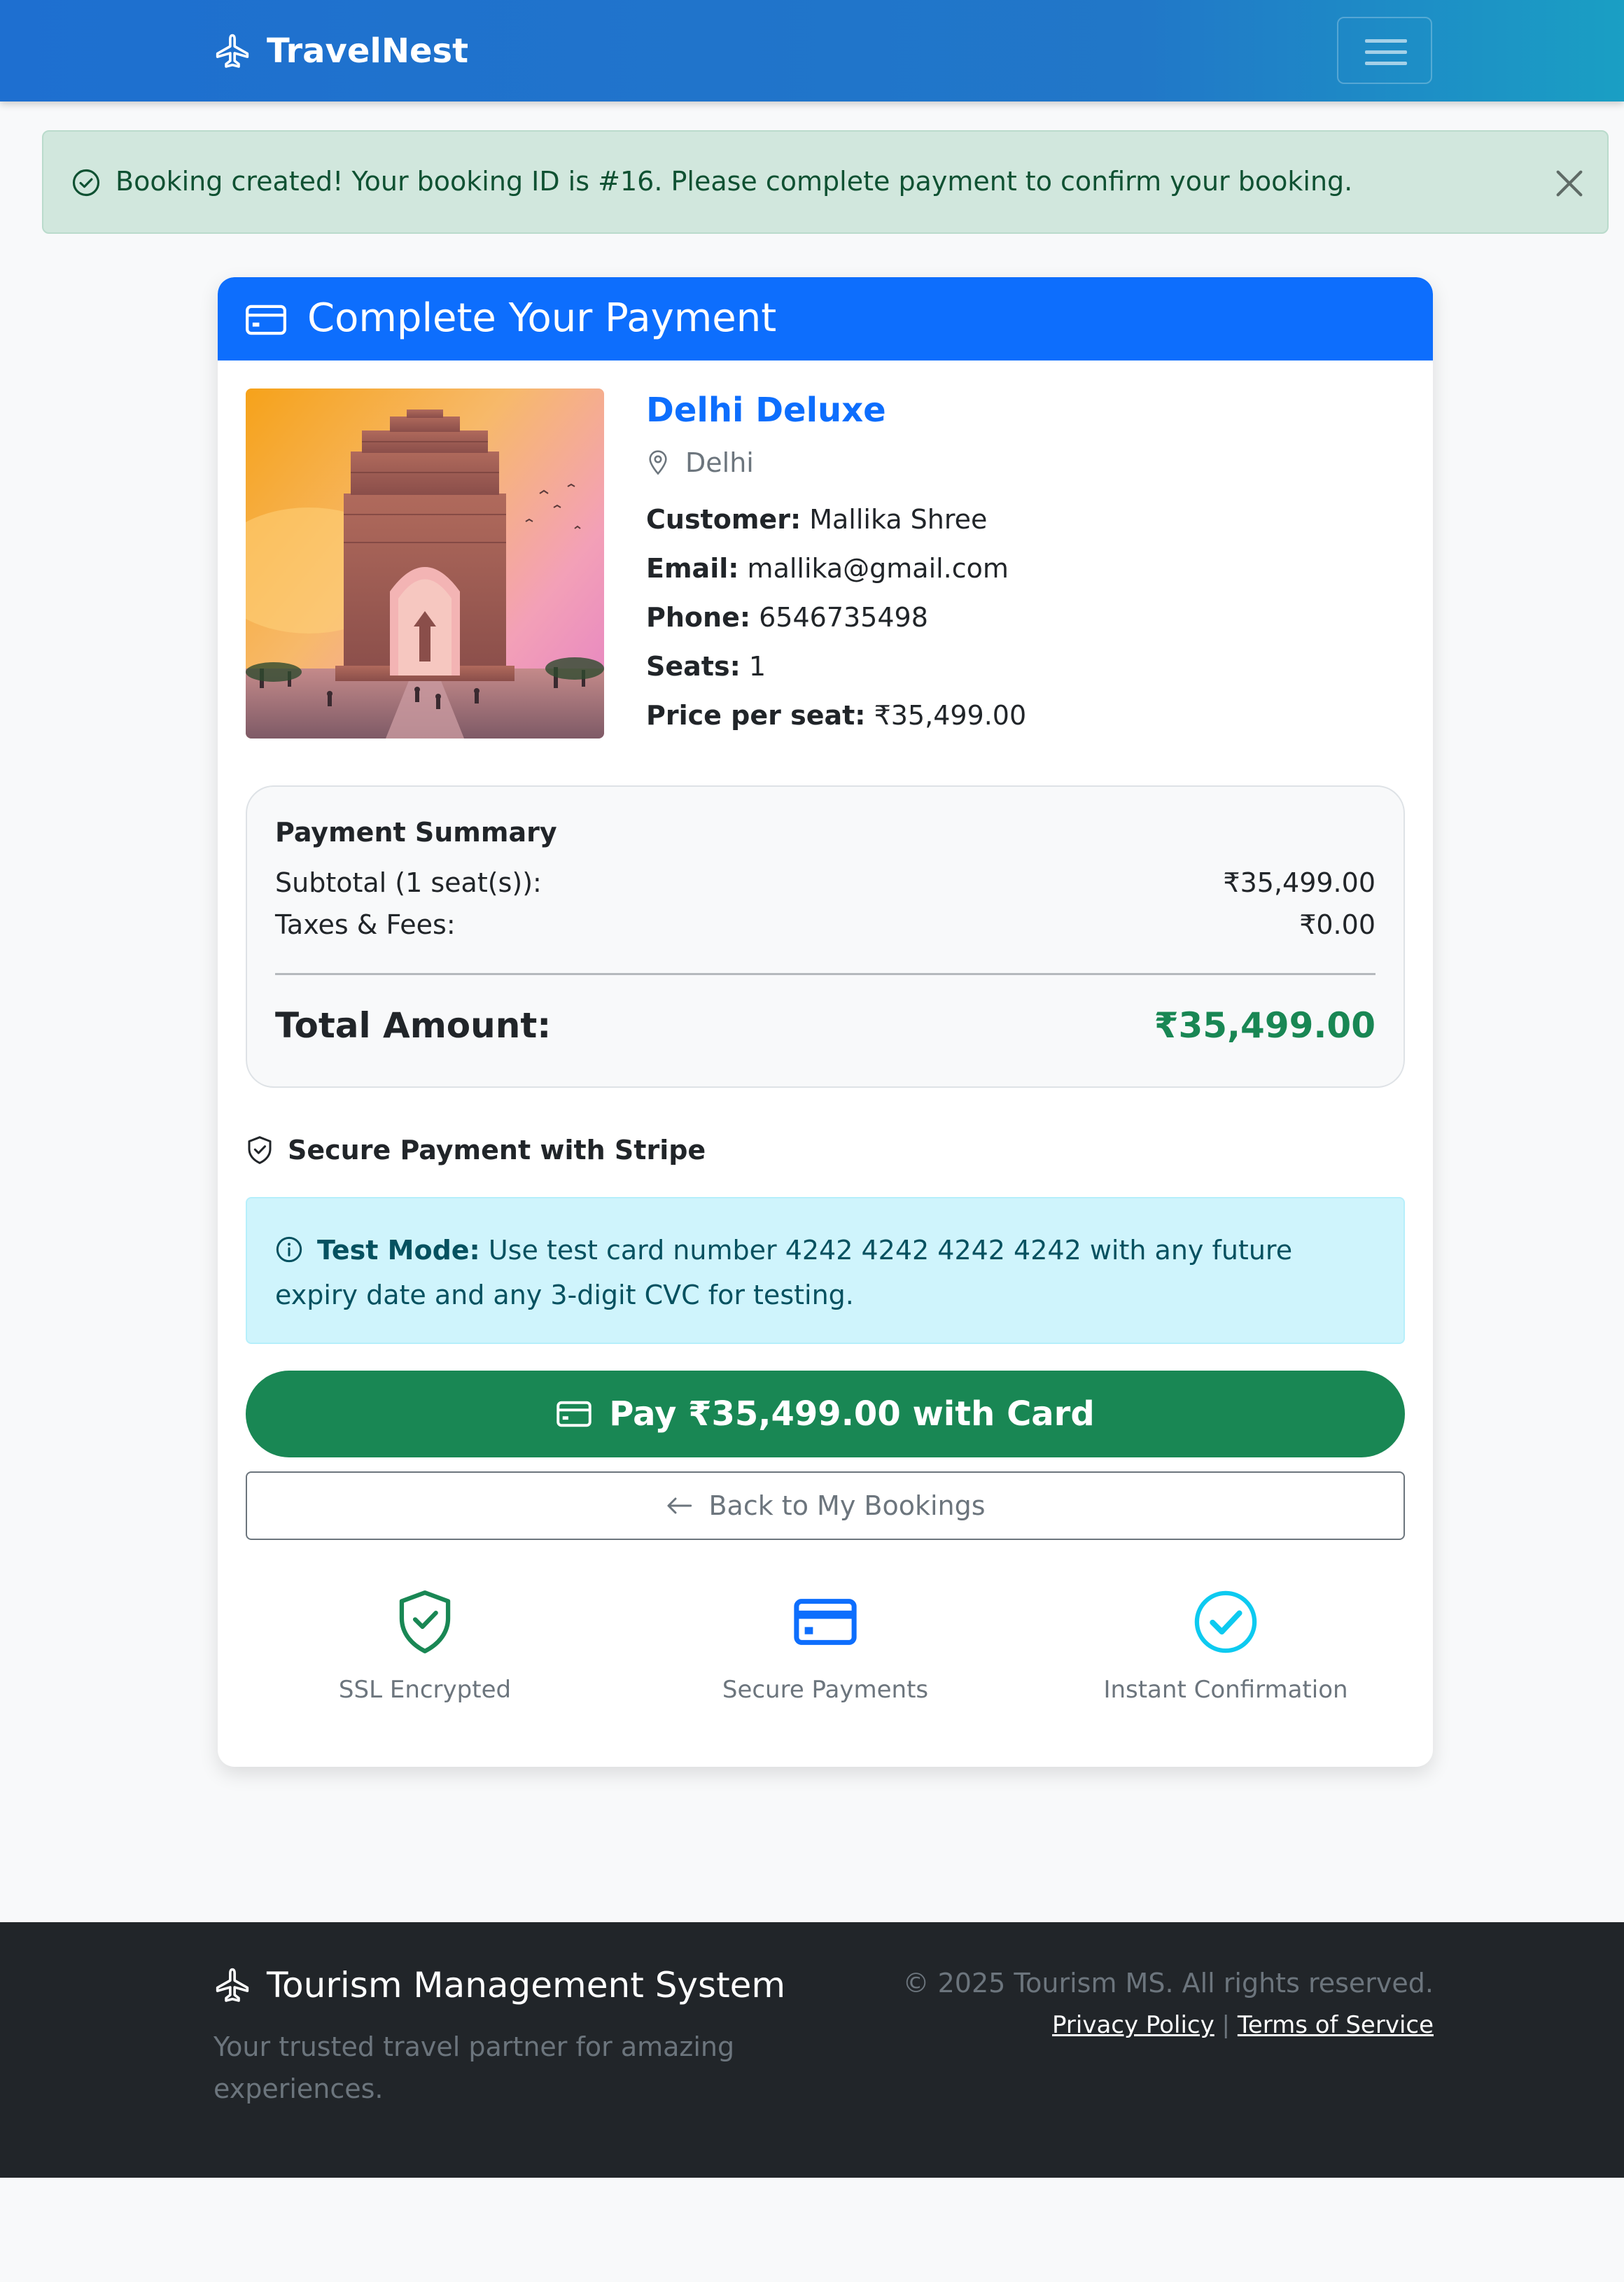 This screenshot has height=2282, width=1624. Describe the element at coordinates (825, 318) in the screenshot. I see `card-header: Complete Your Payment` at that location.